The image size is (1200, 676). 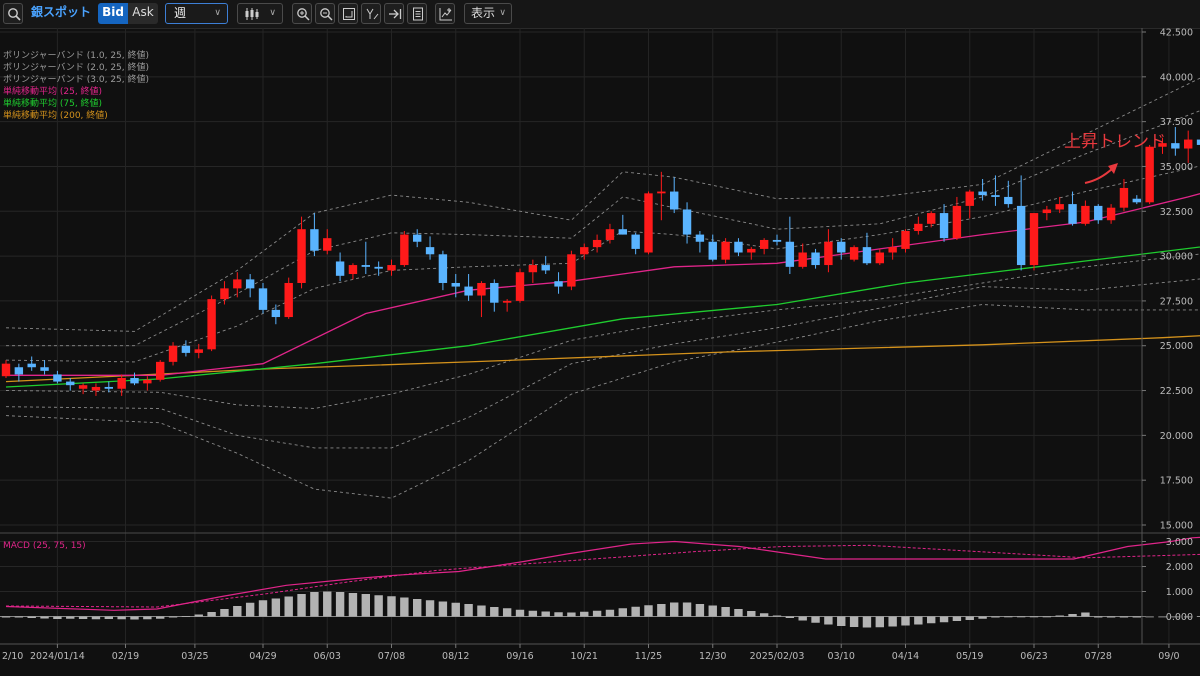 I want to click on display-dropdown: 表示 ∨, so click(x=488, y=13).